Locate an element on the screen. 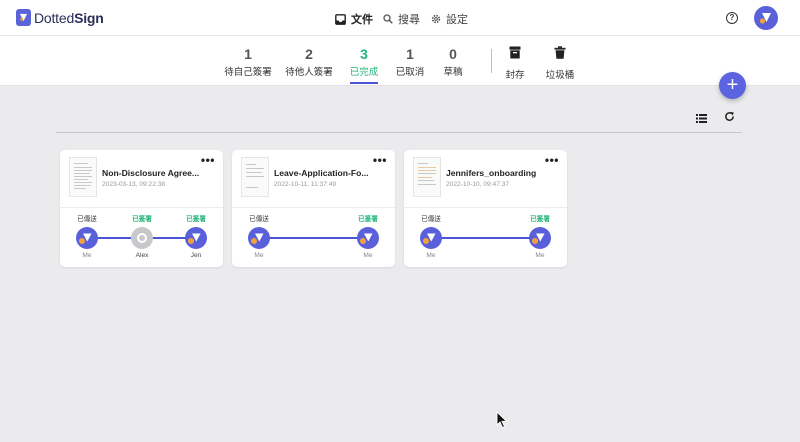 This screenshot has height=442, width=800. nav-settings: 設定 is located at coordinates (449, 19).